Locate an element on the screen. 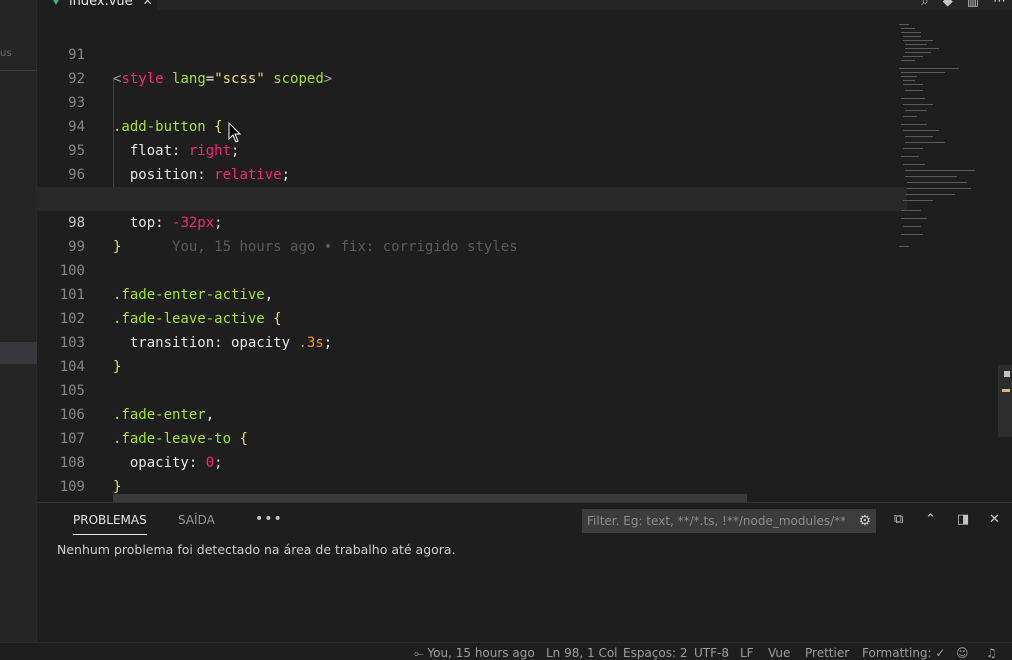 Image resolution: width=1012 pixels, height=660 pixels. encoding-status: UTF-8 is located at coordinates (711, 653).